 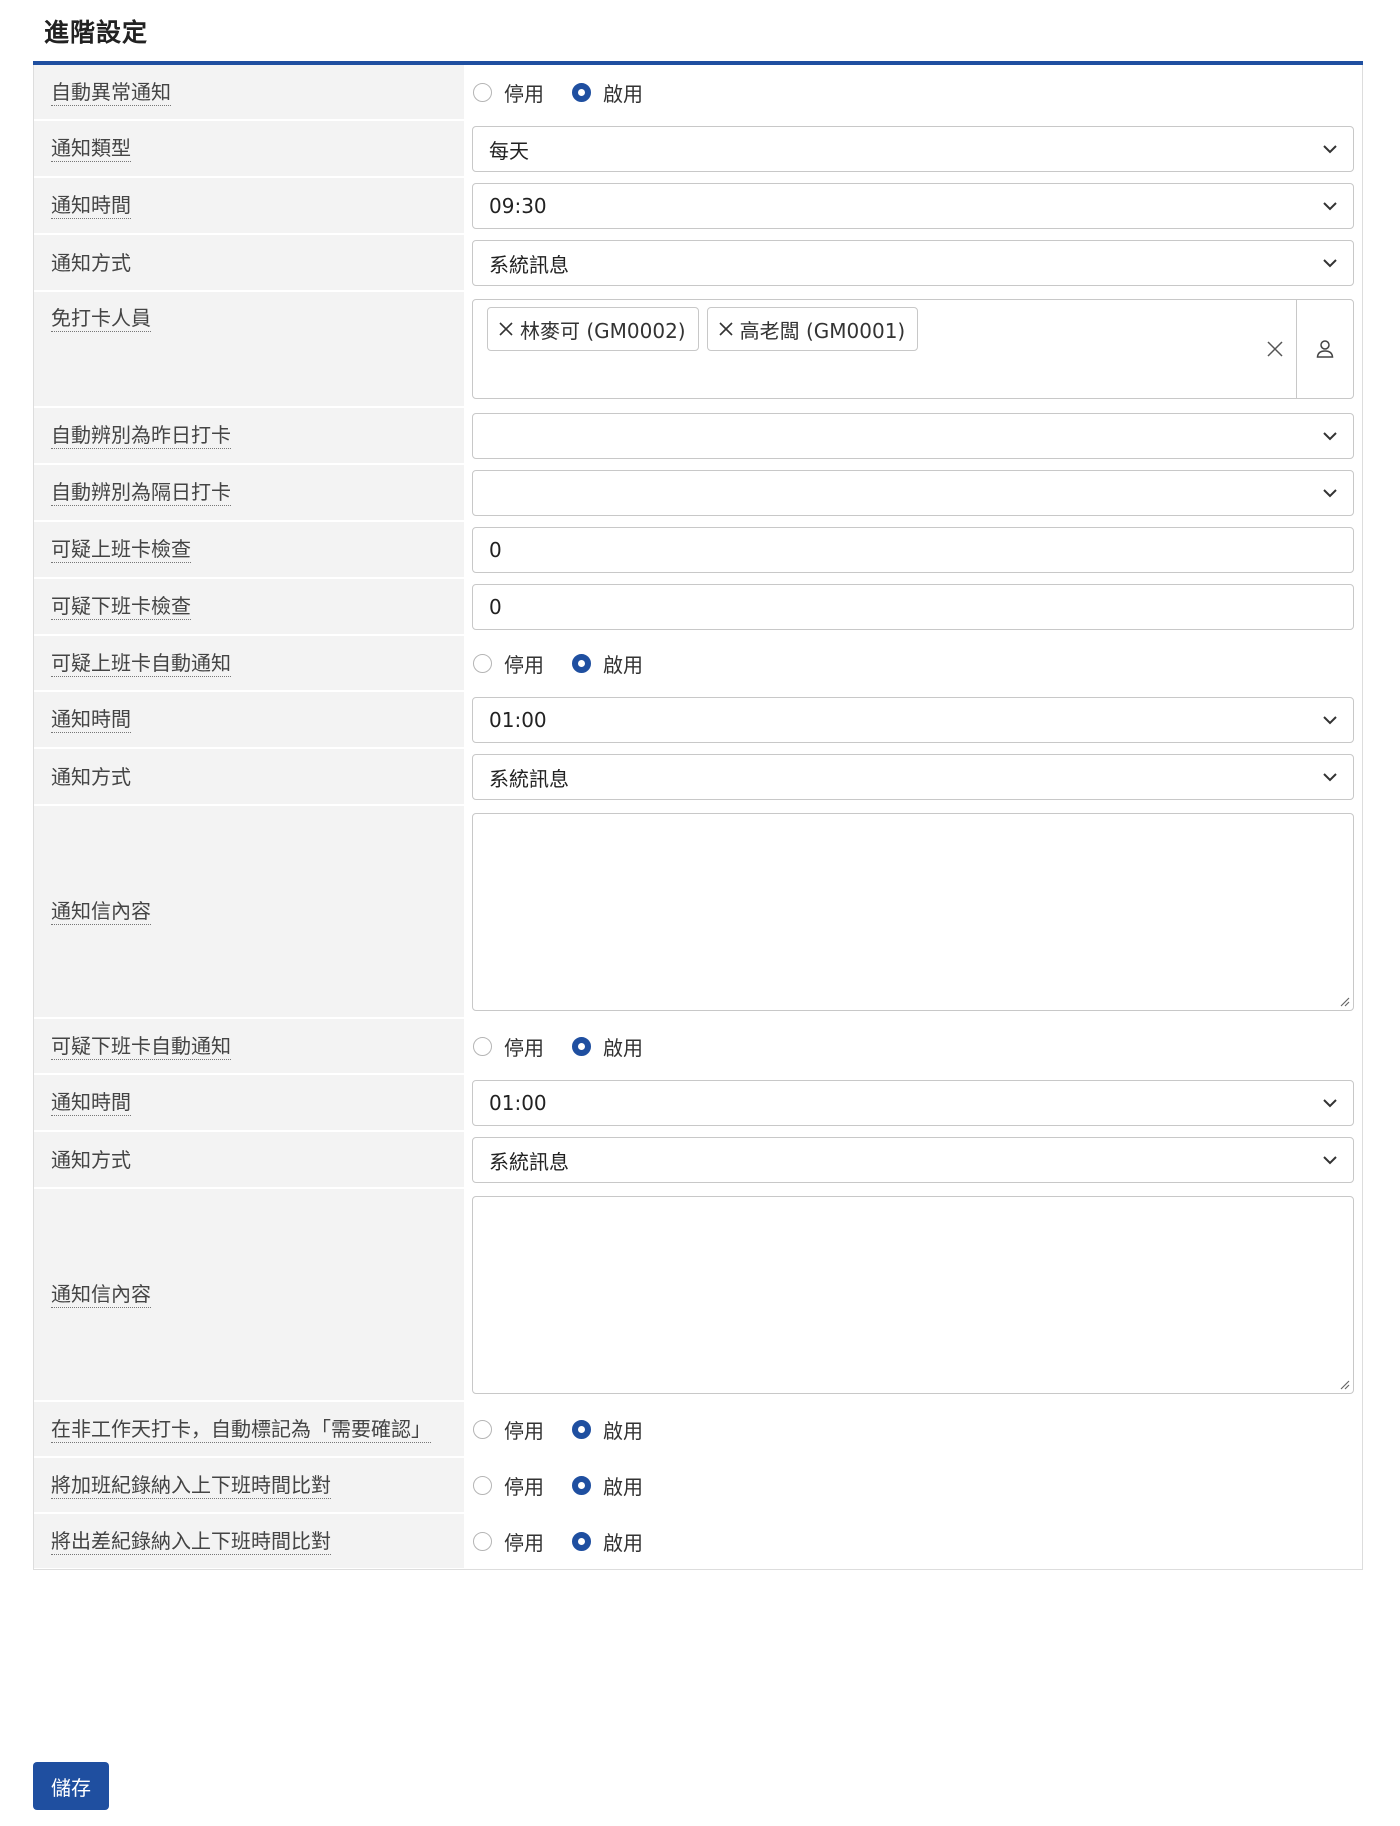 What do you see at coordinates (913, 550) in the screenshot?
I see `susp-in-check-input: 0` at bounding box center [913, 550].